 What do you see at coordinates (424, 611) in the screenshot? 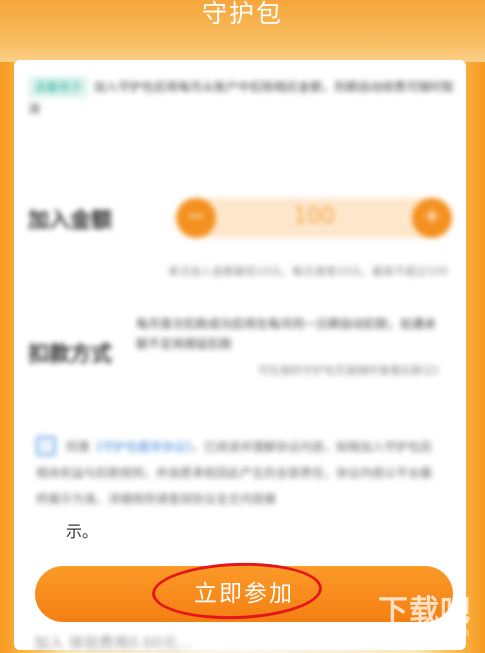
I see `watermark-main: 下载吧` at bounding box center [424, 611].